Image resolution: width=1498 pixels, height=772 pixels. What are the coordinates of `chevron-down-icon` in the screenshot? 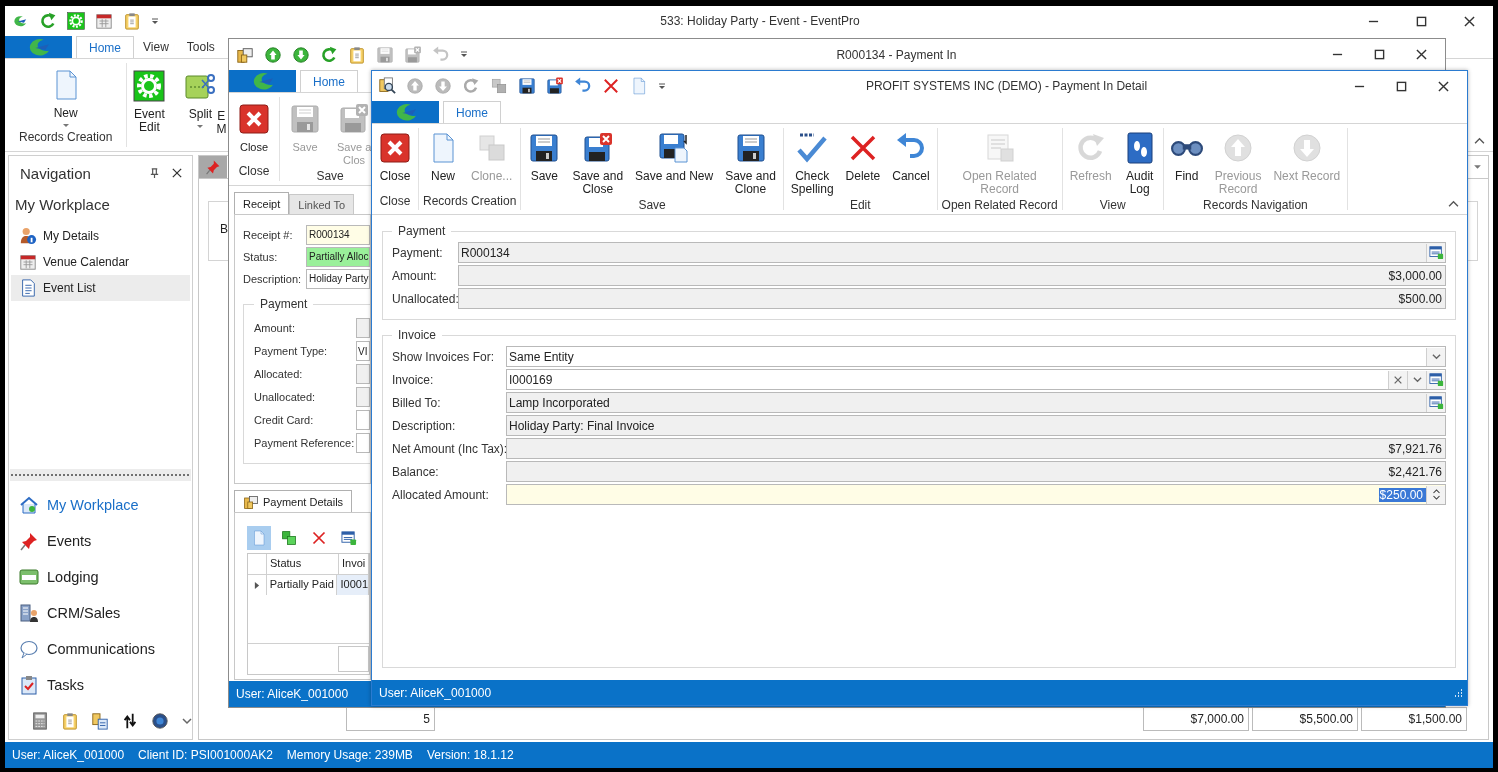 It's located at (187, 721).